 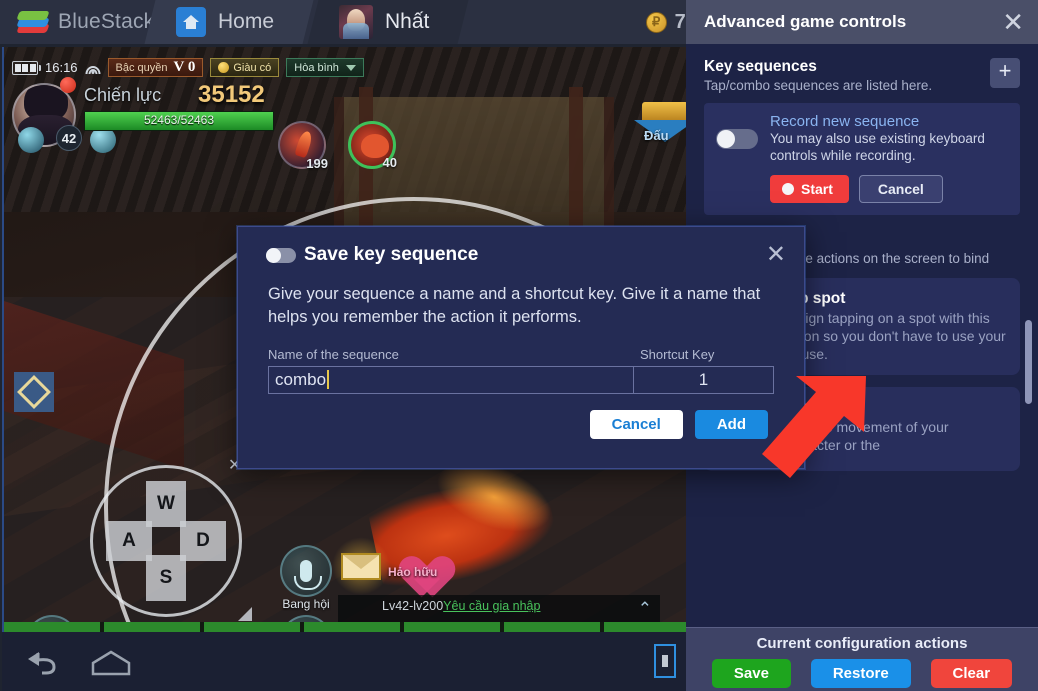 I want to click on footer-title: Current configuration actions, so click(x=862, y=643).